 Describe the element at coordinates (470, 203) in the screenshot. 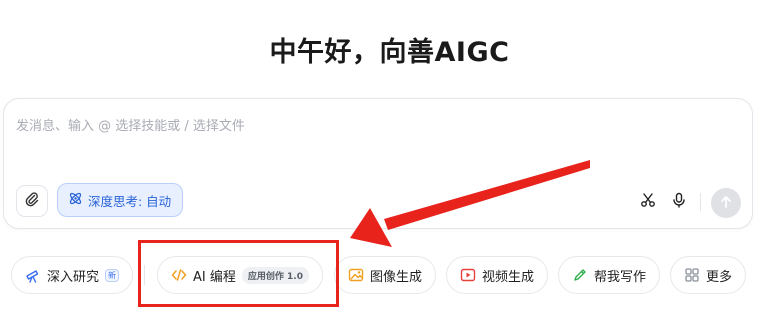

I see `annotation-arrow` at that location.